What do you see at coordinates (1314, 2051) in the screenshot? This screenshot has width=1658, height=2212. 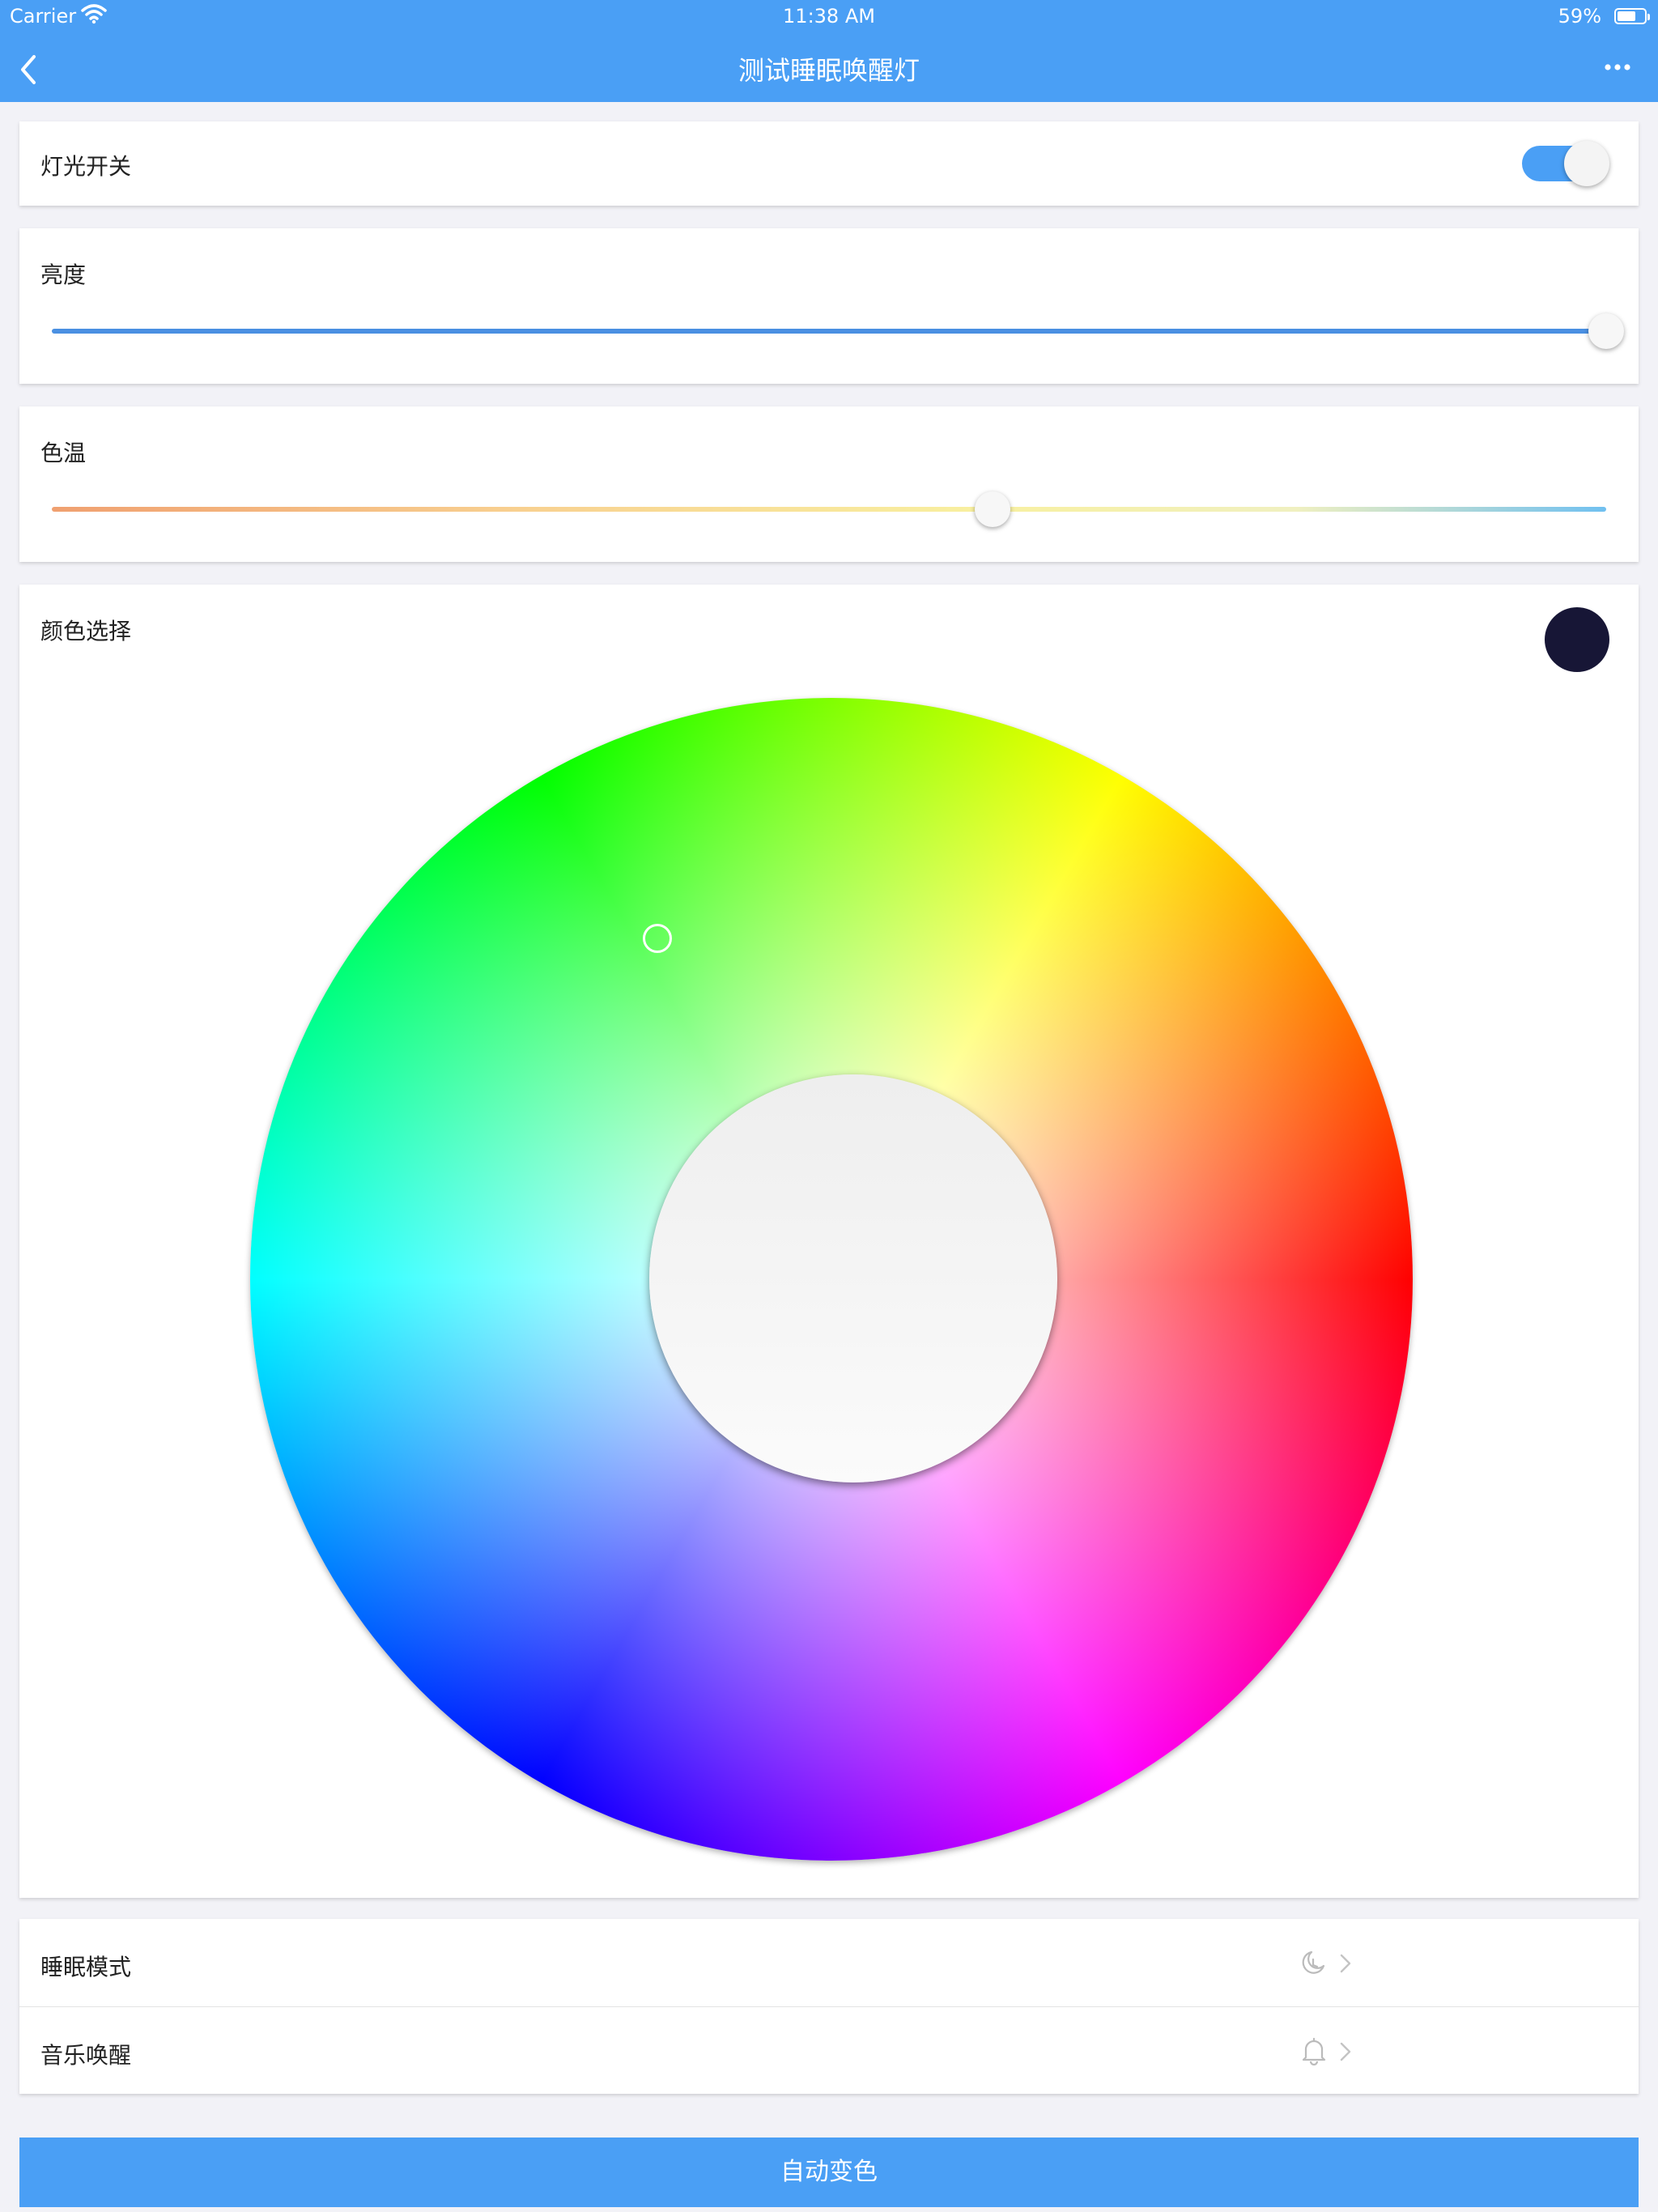 I see `bell-icon` at bounding box center [1314, 2051].